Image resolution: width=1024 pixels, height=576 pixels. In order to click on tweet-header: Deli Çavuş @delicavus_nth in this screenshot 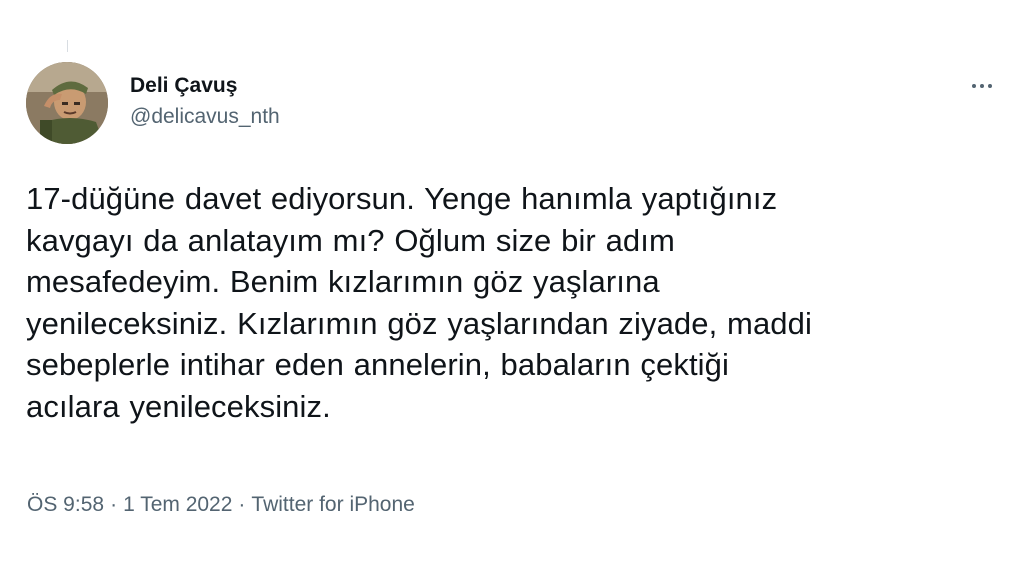, I will do `click(512, 105)`.